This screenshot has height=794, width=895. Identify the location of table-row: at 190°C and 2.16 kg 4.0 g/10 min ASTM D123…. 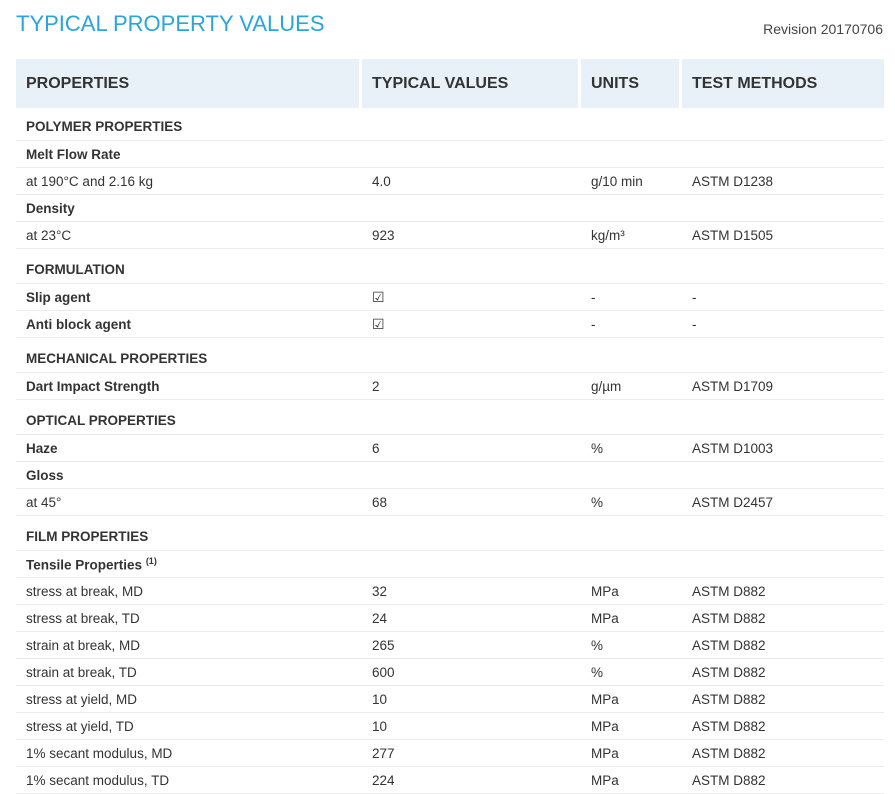
(450, 181).